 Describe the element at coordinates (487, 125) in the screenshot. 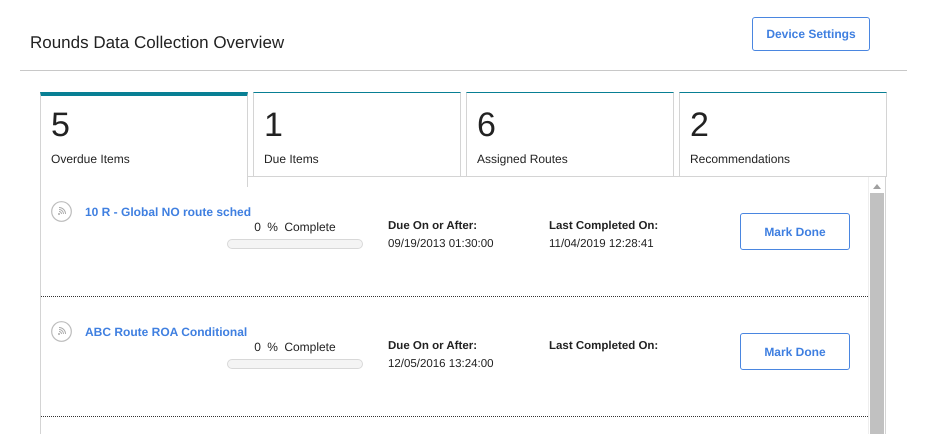

I see `tab-count: 6` at that location.